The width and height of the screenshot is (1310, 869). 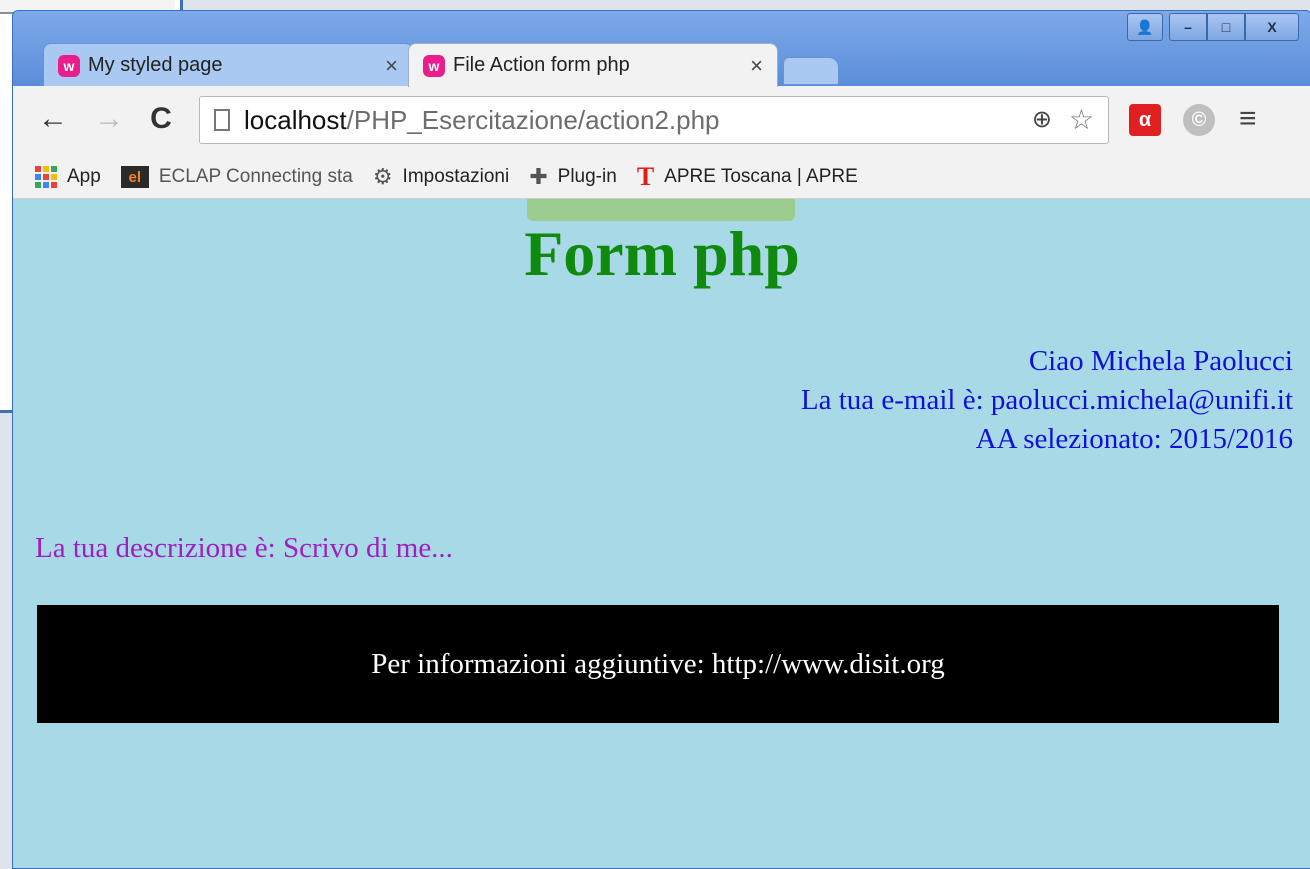 What do you see at coordinates (1042, 119) in the screenshot?
I see `zoom-icon: ⊕` at bounding box center [1042, 119].